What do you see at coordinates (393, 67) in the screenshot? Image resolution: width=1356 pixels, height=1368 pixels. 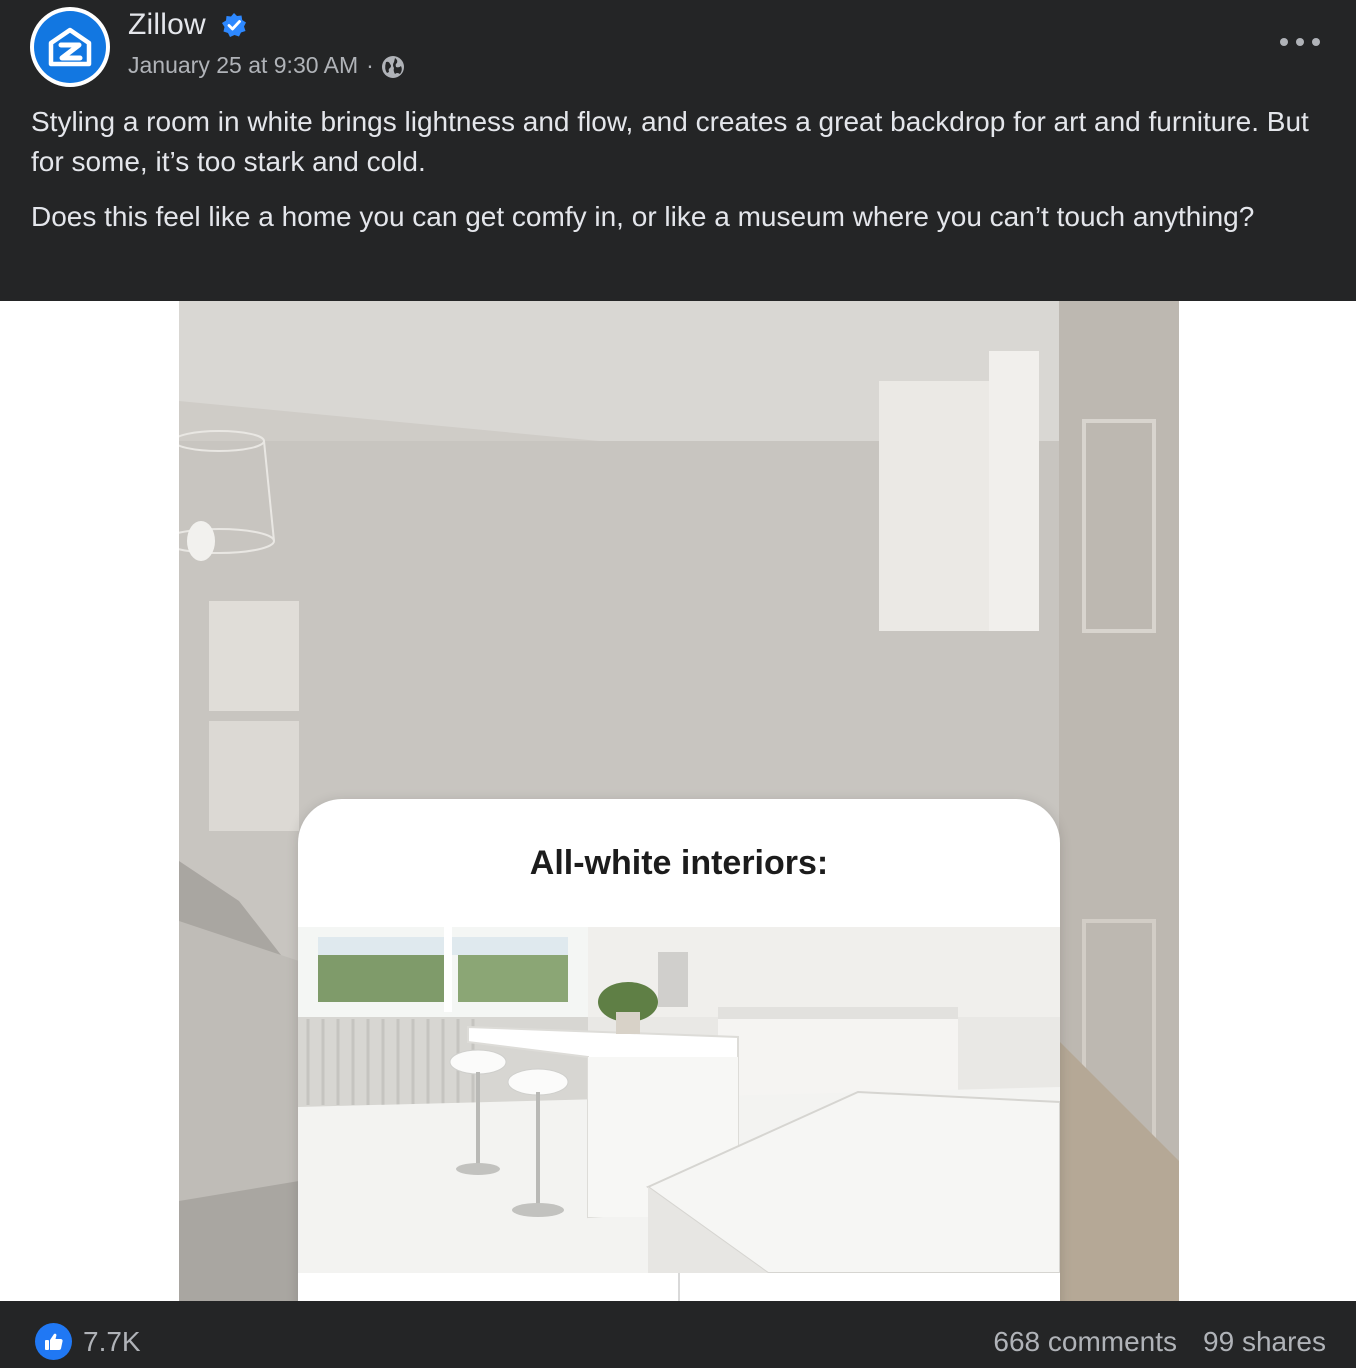 I see `globe-icon` at bounding box center [393, 67].